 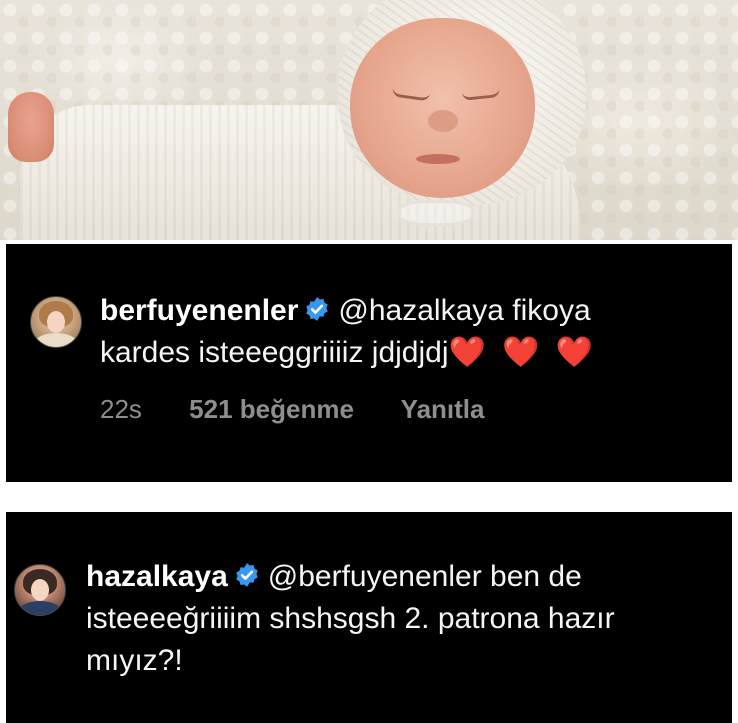 I want to click on nose, so click(x=443, y=121).